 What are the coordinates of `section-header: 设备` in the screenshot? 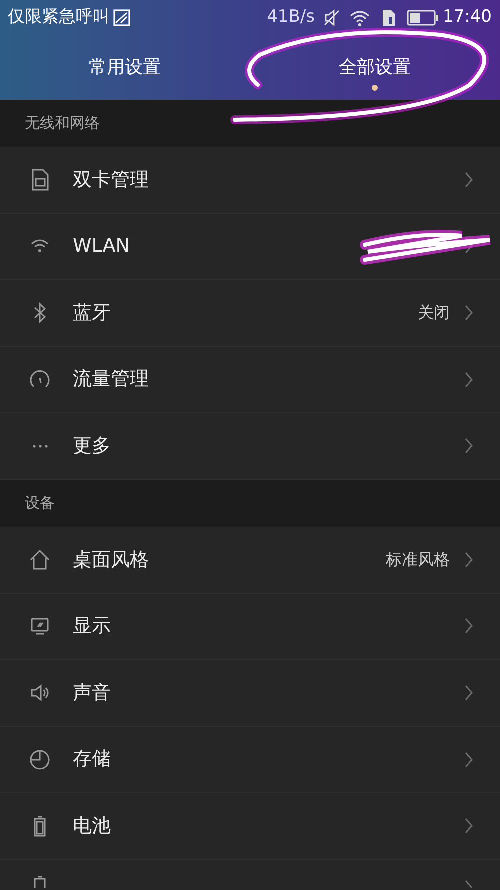 It's located at (40, 503).